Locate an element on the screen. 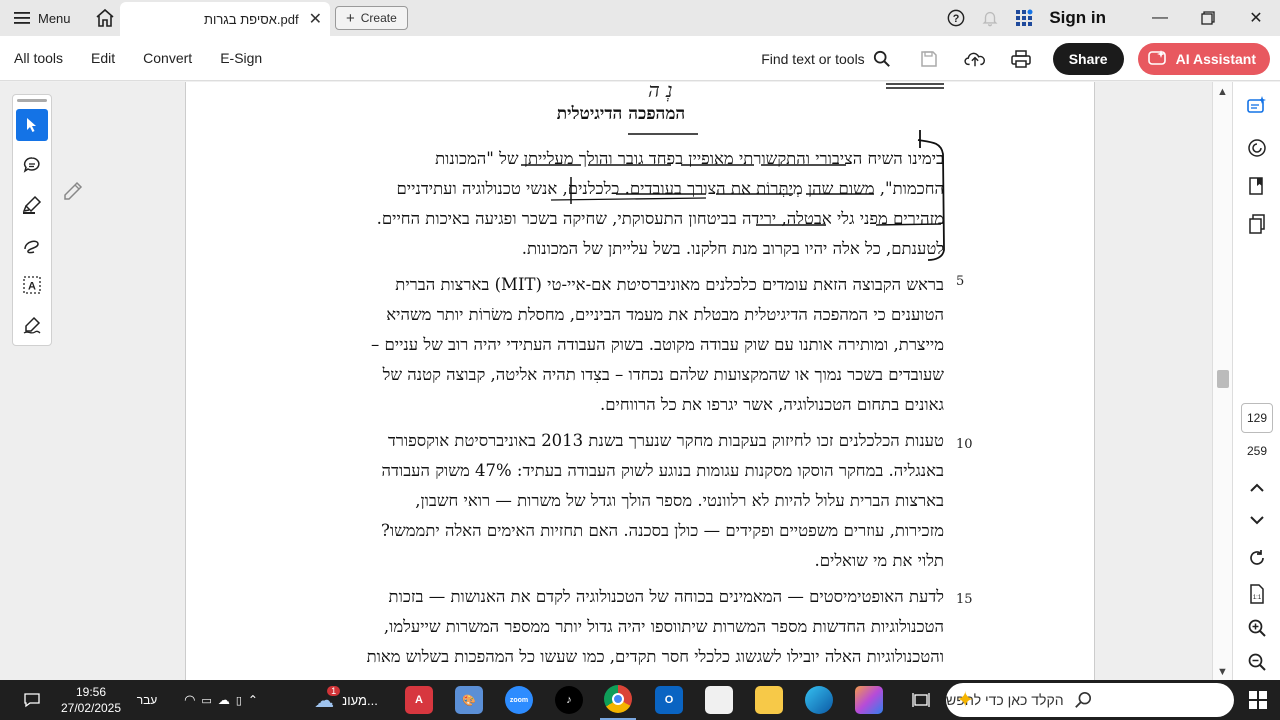 Image resolution: width=1280 pixels, height=720 pixels. create-label: Create is located at coordinates (378, 18).